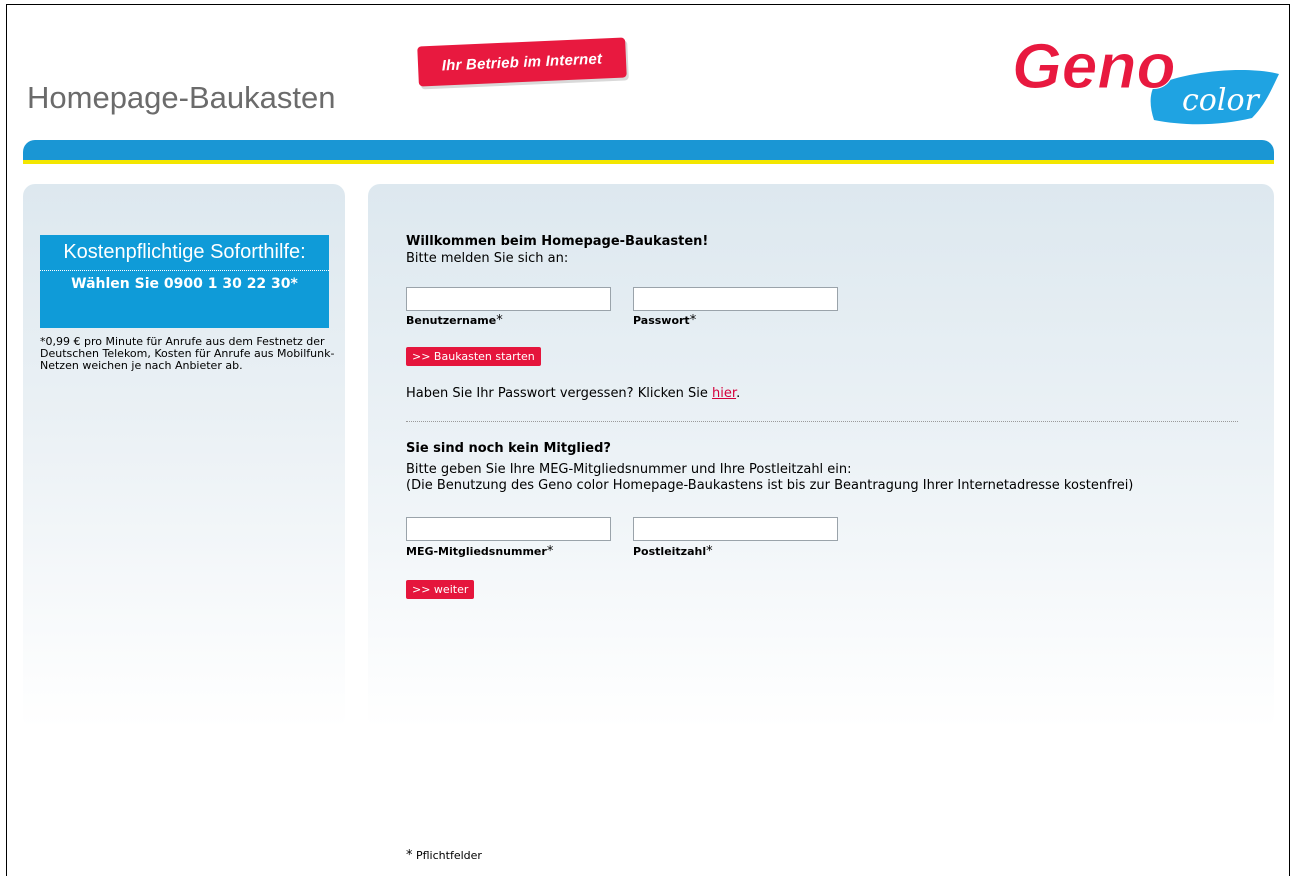 This screenshot has width=1290, height=876. I want to click on member-number-input, so click(508, 529).